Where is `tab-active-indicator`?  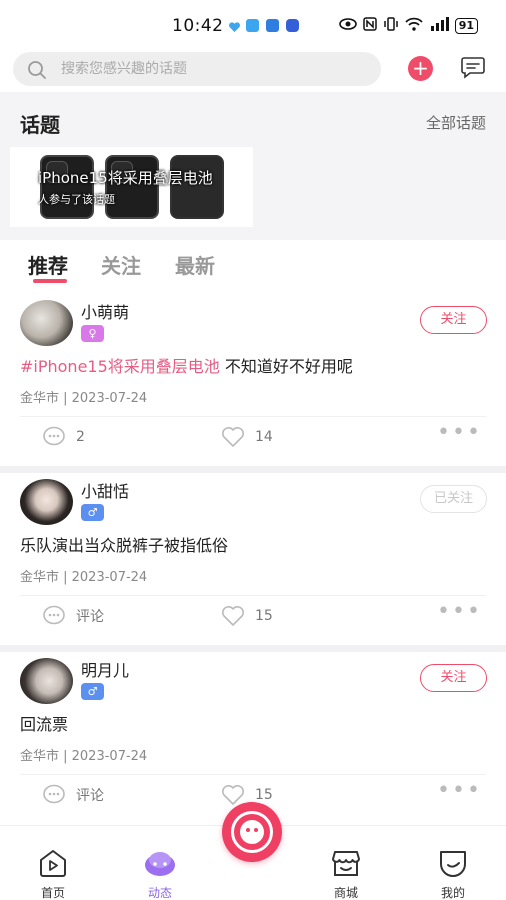 tab-active-indicator is located at coordinates (50, 281).